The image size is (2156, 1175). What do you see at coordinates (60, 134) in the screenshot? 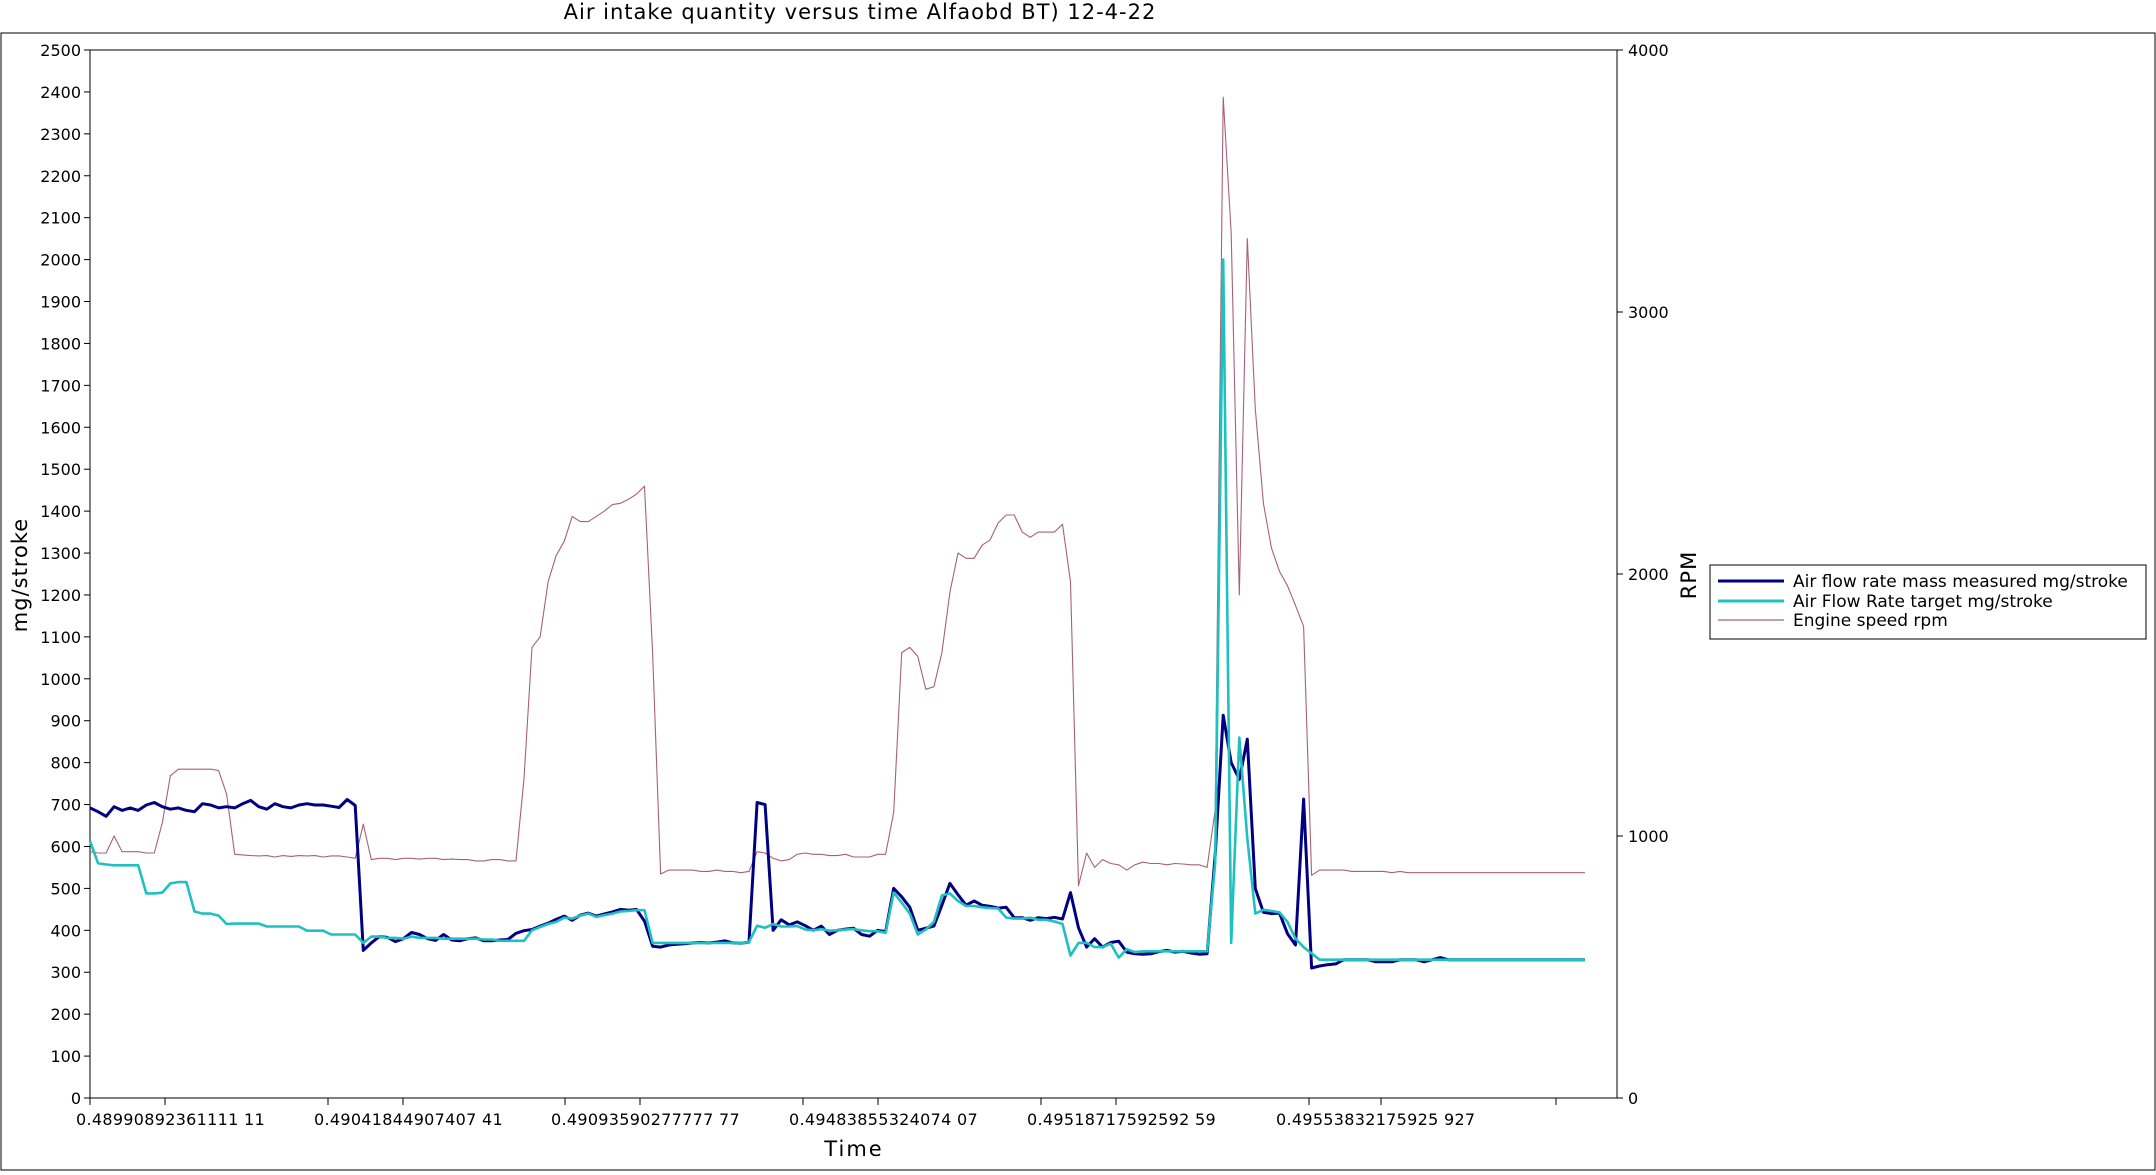
I see `y-tick-label: 2300` at bounding box center [60, 134].